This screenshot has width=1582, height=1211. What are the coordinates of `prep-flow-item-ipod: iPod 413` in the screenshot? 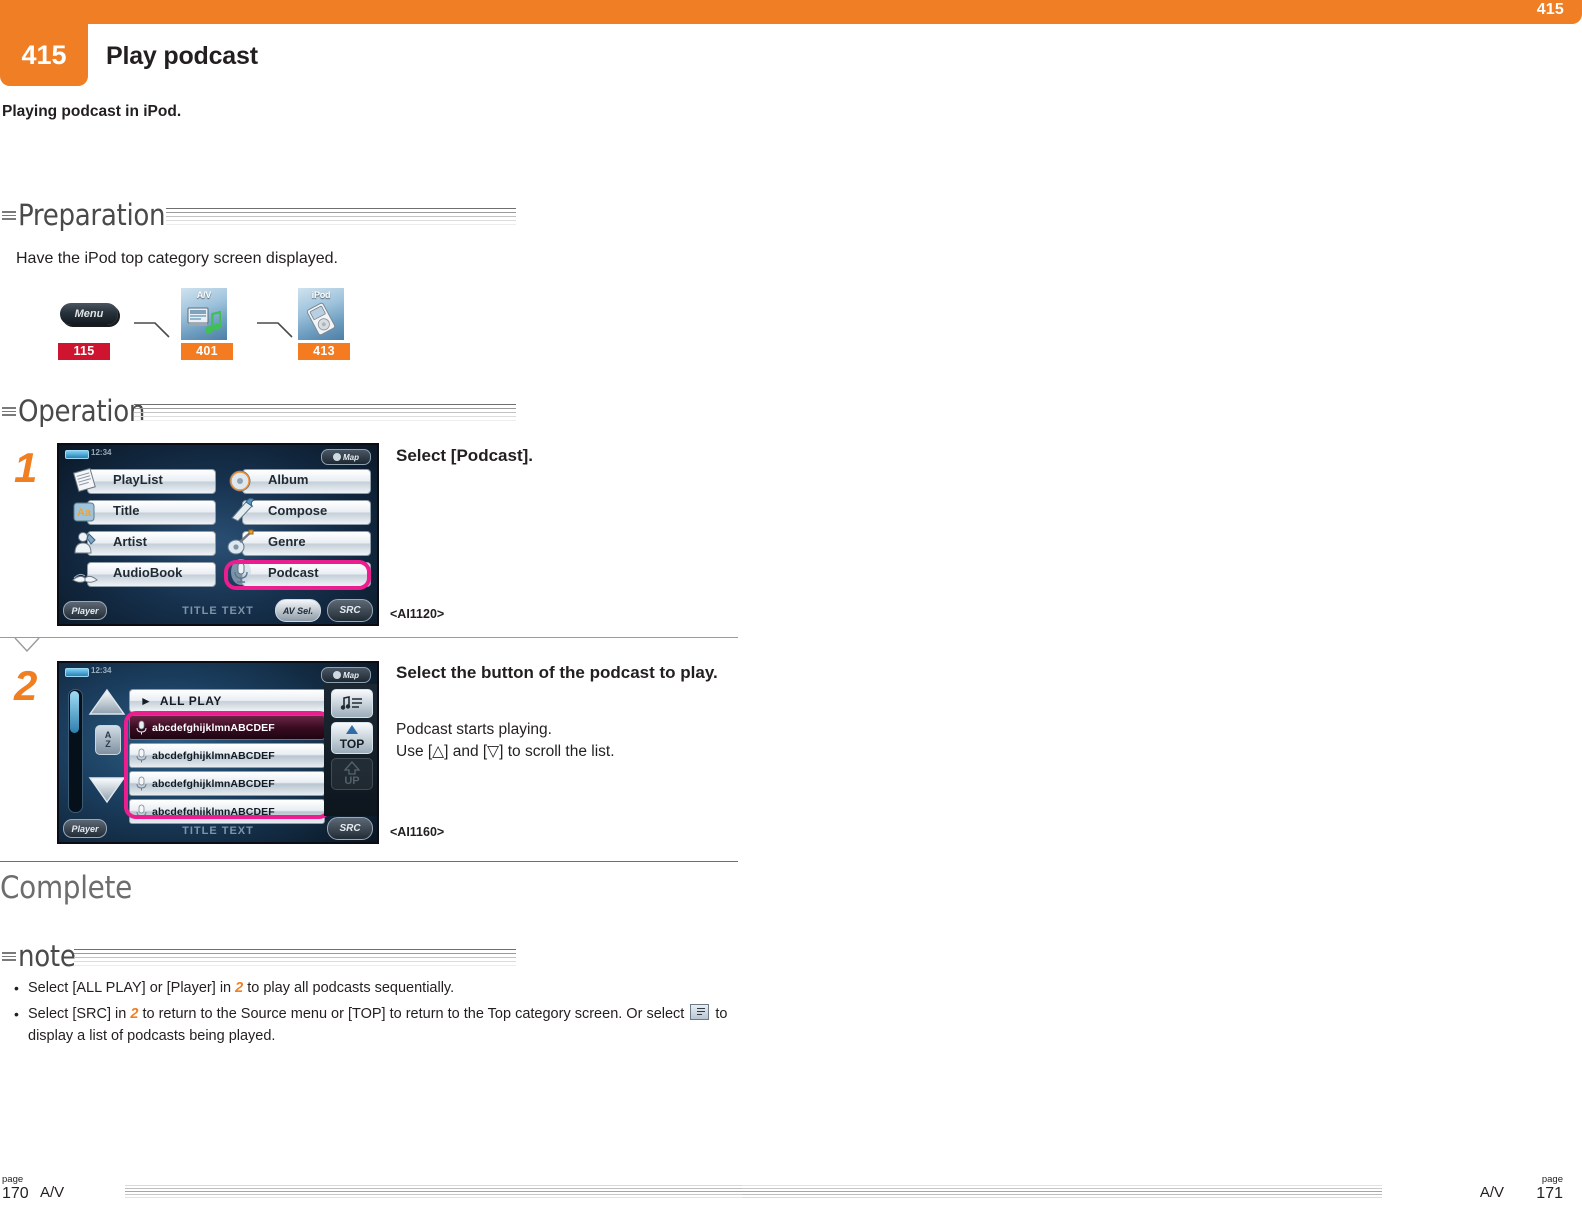 It's located at (324, 323).